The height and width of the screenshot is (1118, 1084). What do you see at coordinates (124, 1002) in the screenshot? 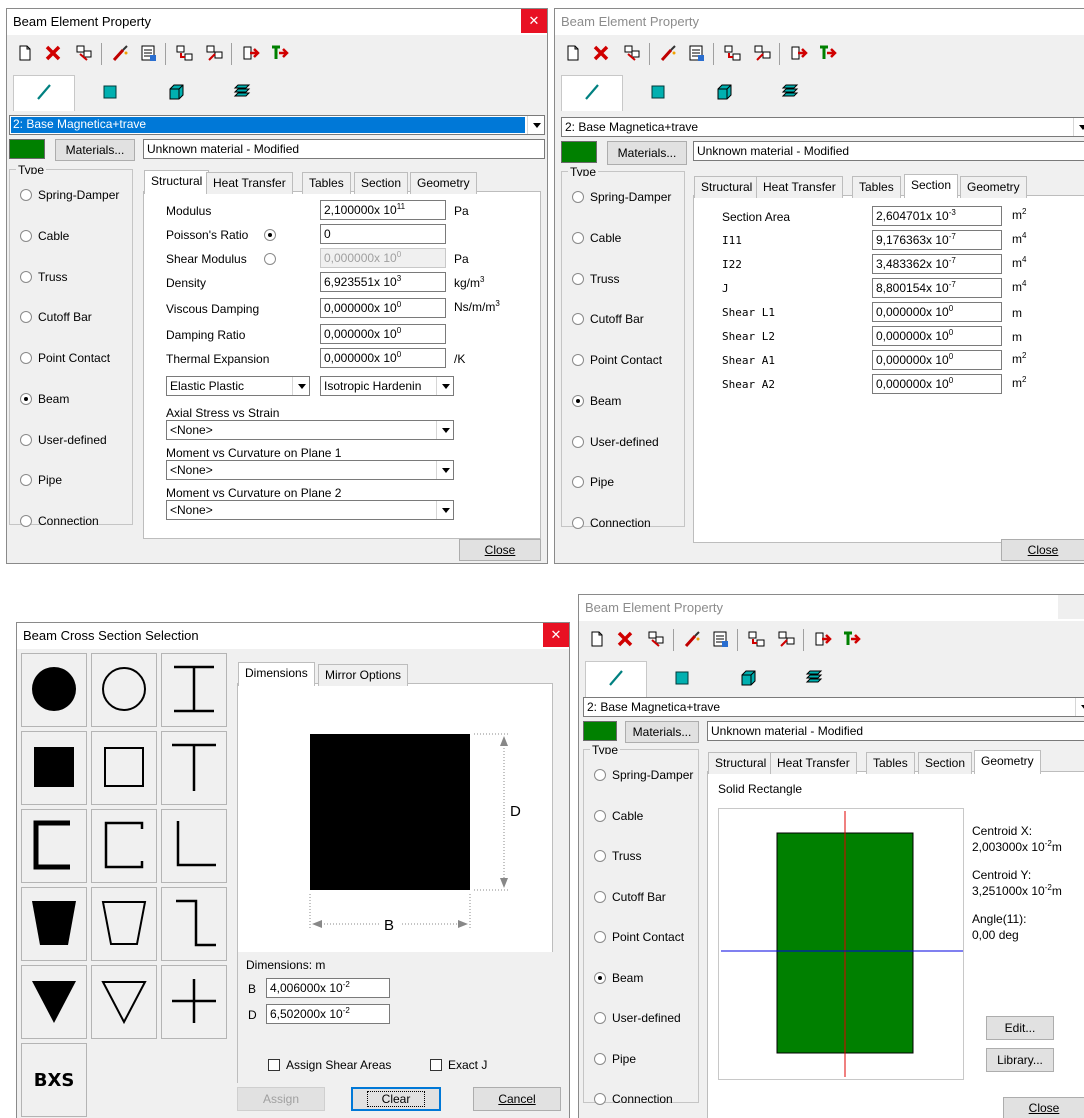
I see `hollow-triangle-shape-button` at bounding box center [124, 1002].